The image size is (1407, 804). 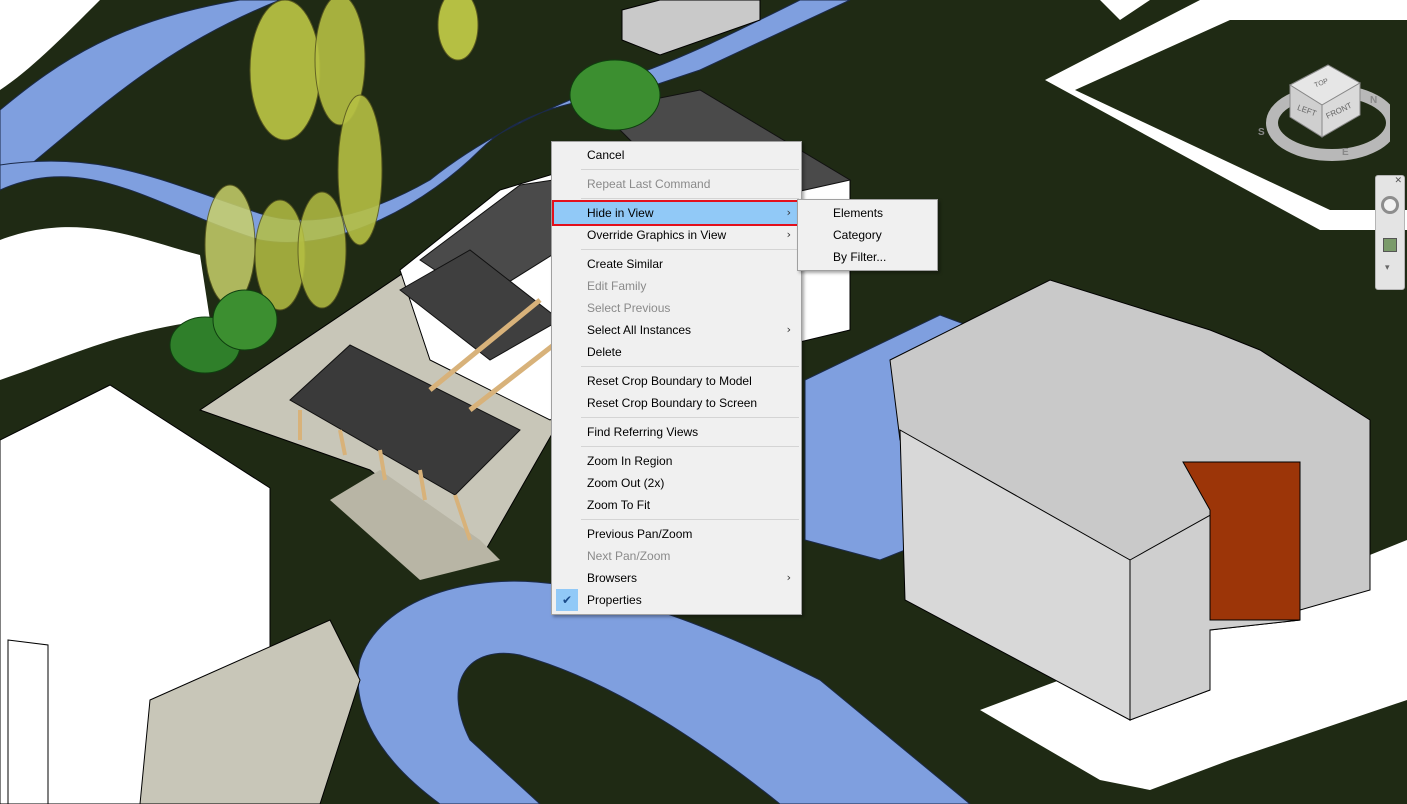 What do you see at coordinates (676, 264) in the screenshot?
I see `menu-item-create-similar: Create Similar` at bounding box center [676, 264].